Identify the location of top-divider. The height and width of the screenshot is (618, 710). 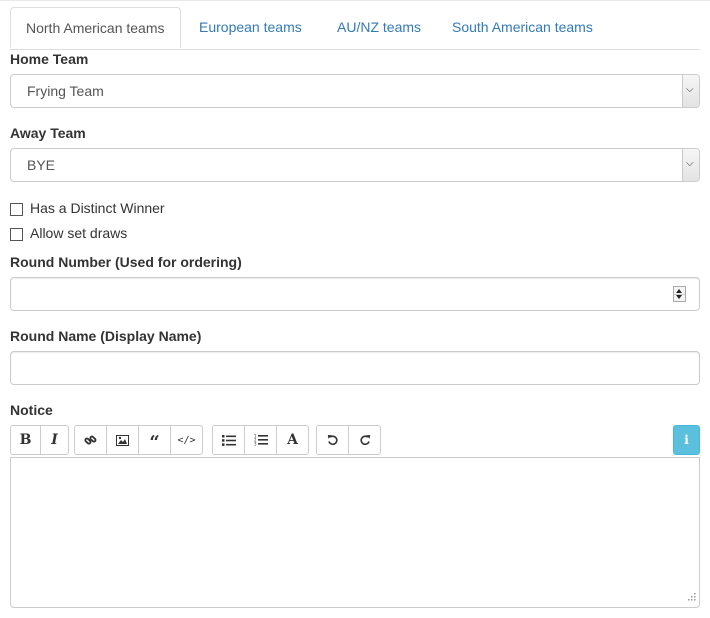
(355, 0).